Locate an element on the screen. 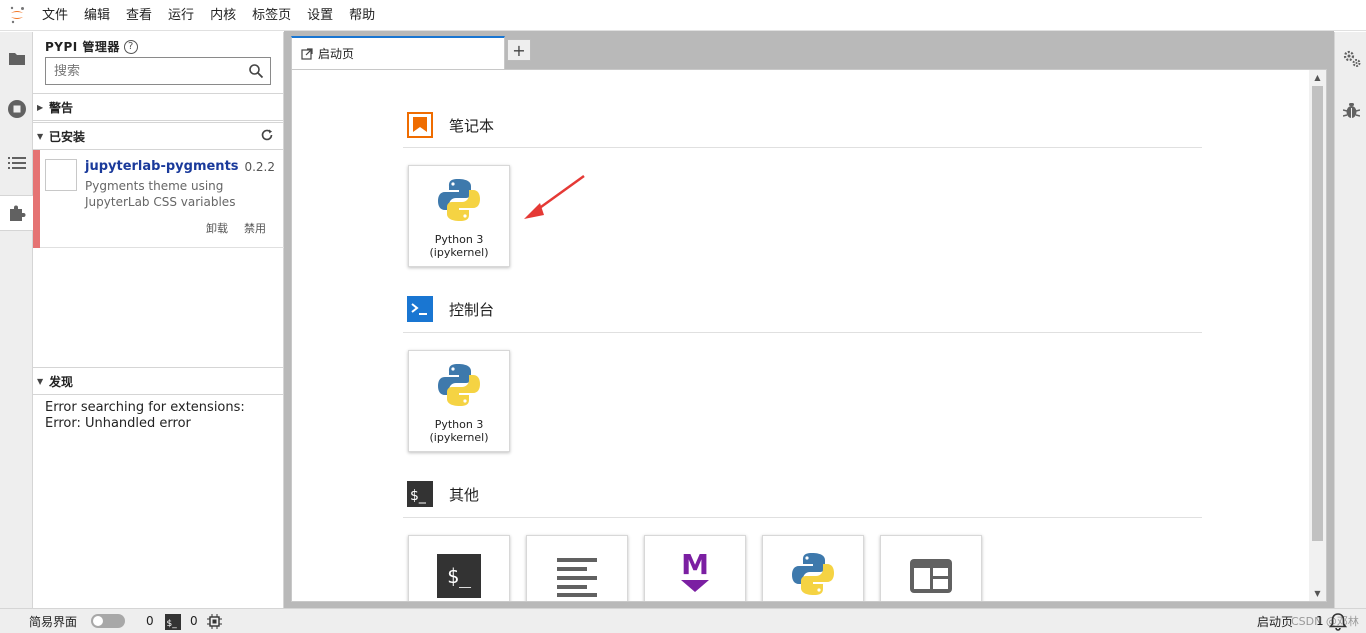  running-icon is located at coordinates (16, 109).